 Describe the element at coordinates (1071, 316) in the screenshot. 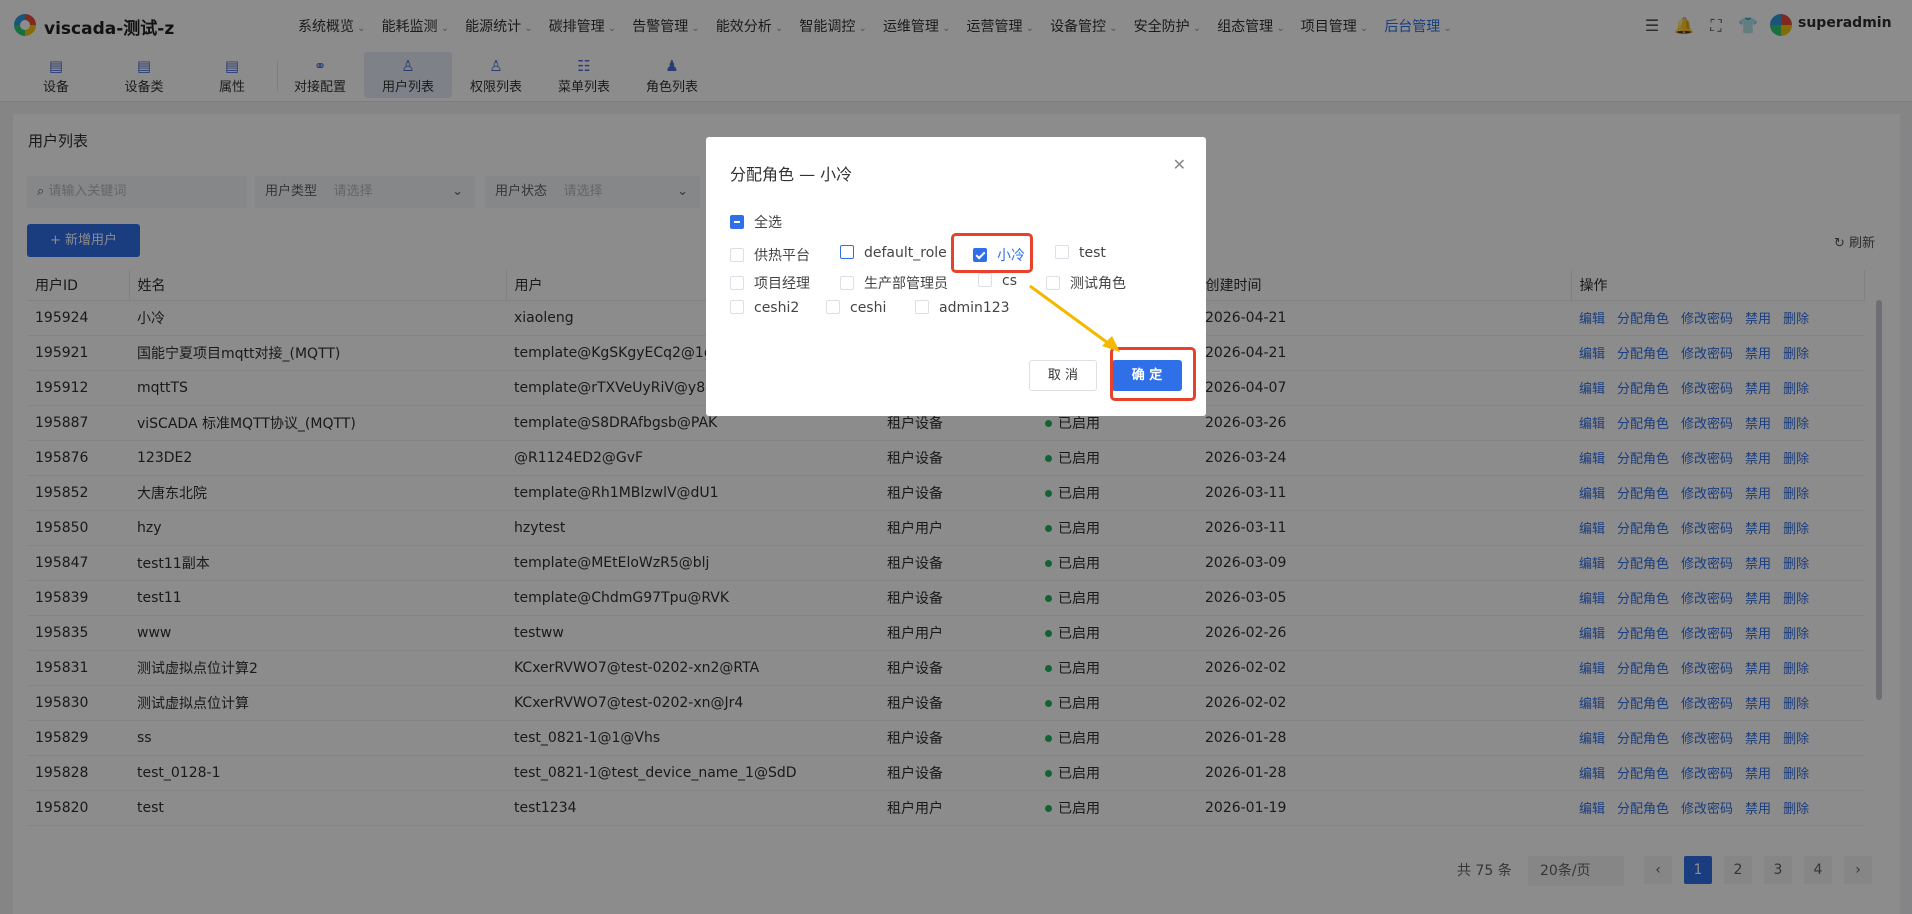

I see `arrow-line` at that location.